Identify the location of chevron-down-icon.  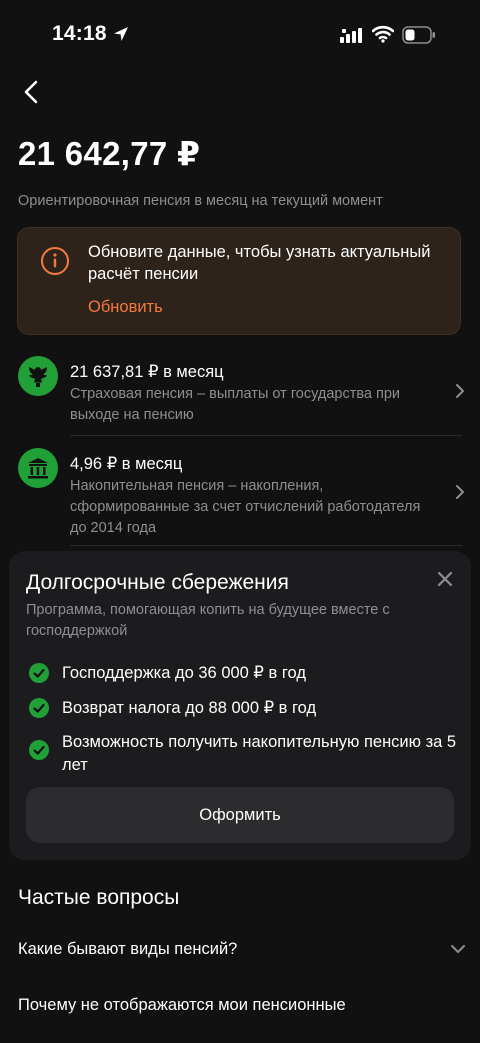
(458, 949).